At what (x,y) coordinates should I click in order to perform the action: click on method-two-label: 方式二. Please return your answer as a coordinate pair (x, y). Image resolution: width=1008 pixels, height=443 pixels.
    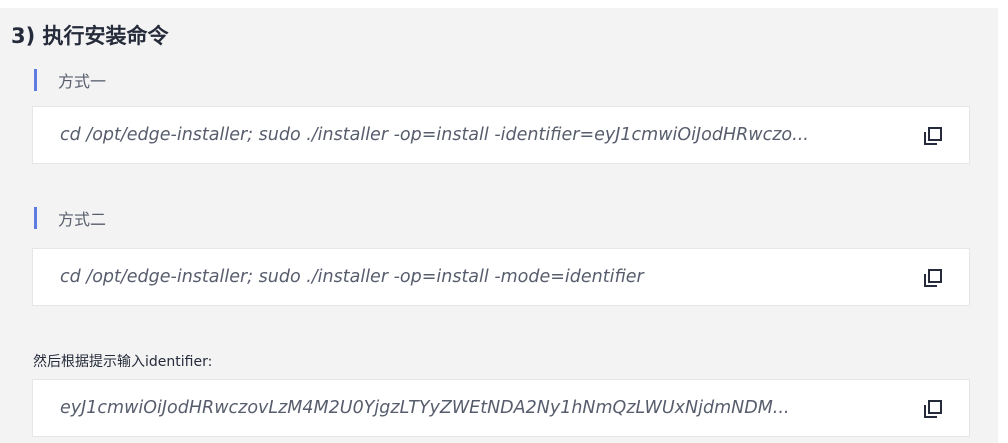
    Looking at the image, I should click on (82, 219).